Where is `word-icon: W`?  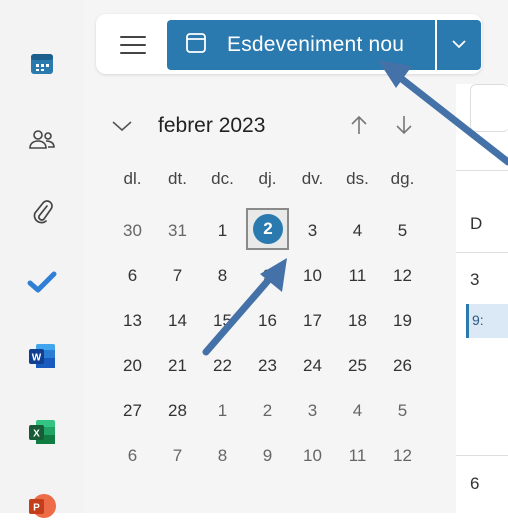 word-icon: W is located at coordinates (42, 356).